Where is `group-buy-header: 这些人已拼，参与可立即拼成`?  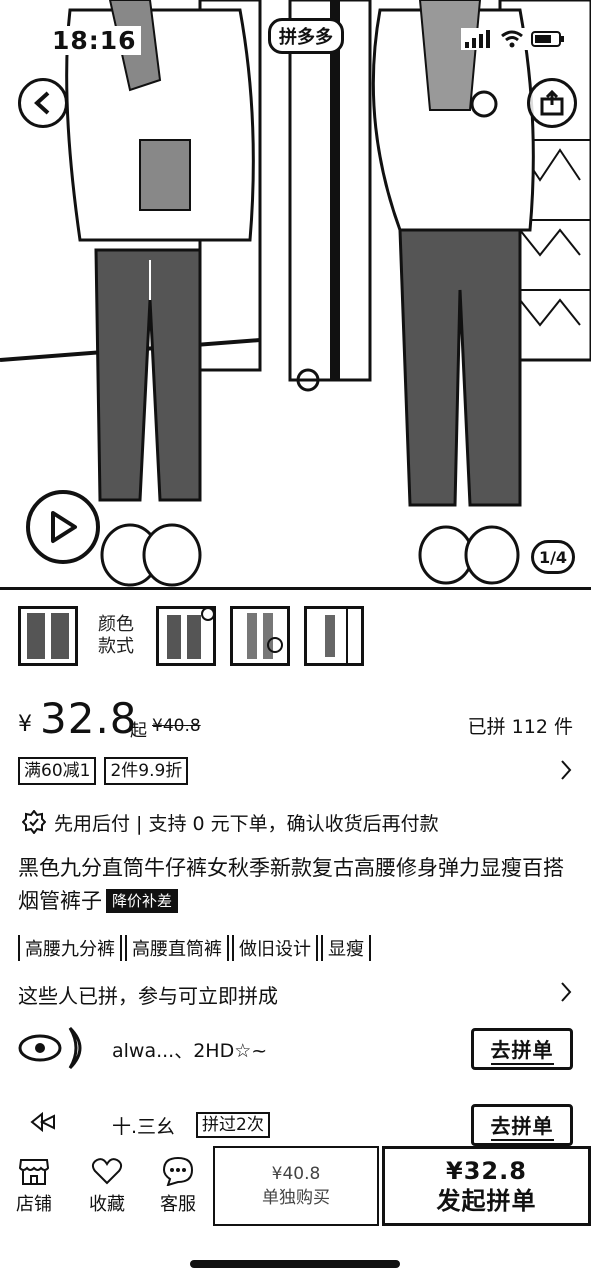
group-buy-header: 这些人已拼，参与可立即拼成 is located at coordinates (295, 995).